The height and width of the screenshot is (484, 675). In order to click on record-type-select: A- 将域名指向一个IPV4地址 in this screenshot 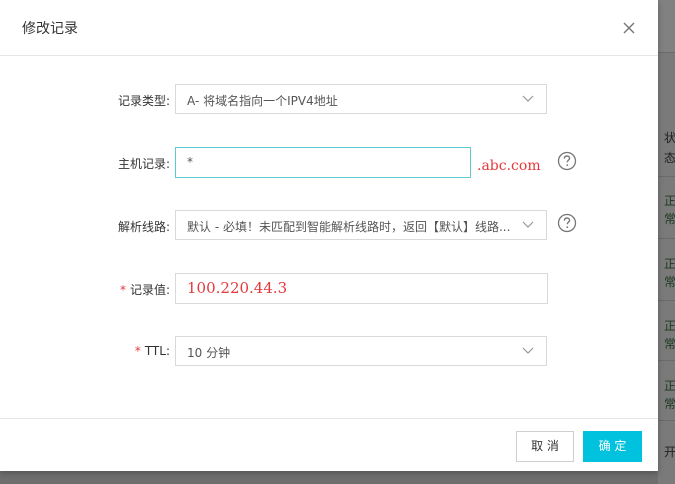, I will do `click(361, 99)`.